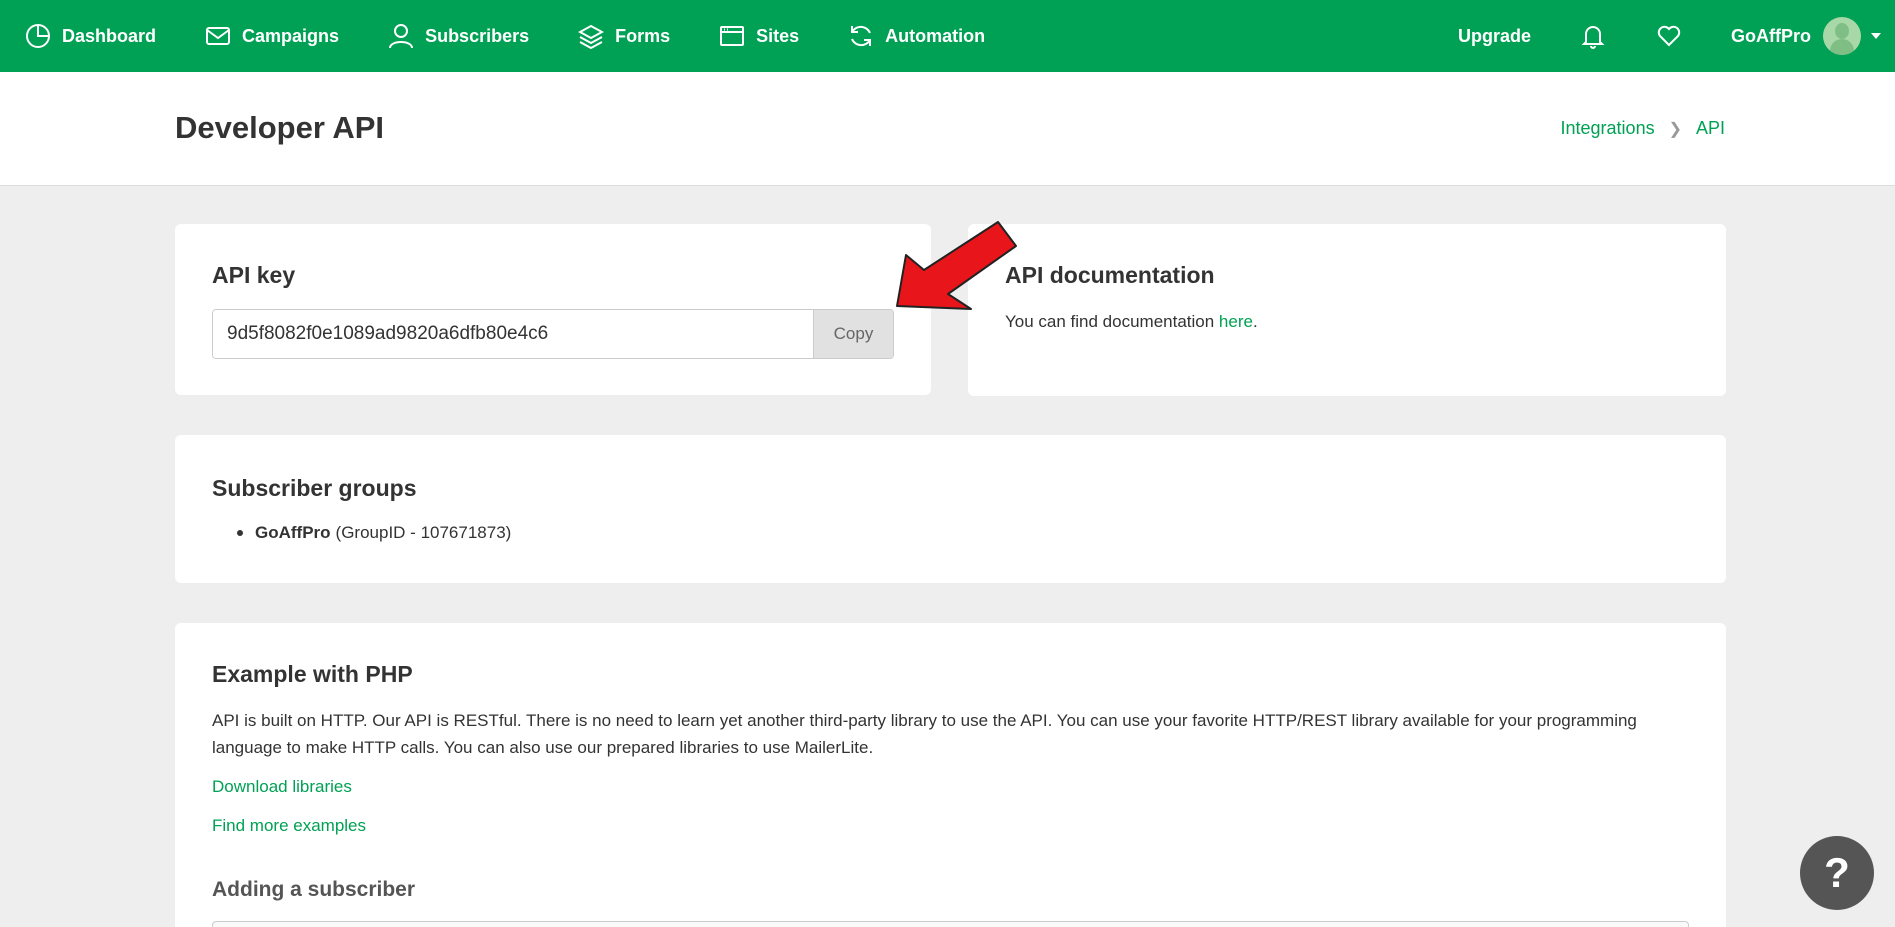 The width and height of the screenshot is (1895, 927). Describe the element at coordinates (293, 532) in the screenshot. I see `group-name: GoAffPro` at that location.